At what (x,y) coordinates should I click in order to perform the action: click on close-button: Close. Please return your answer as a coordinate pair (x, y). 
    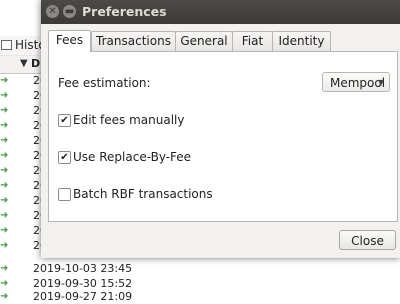
    Looking at the image, I should click on (367, 240).